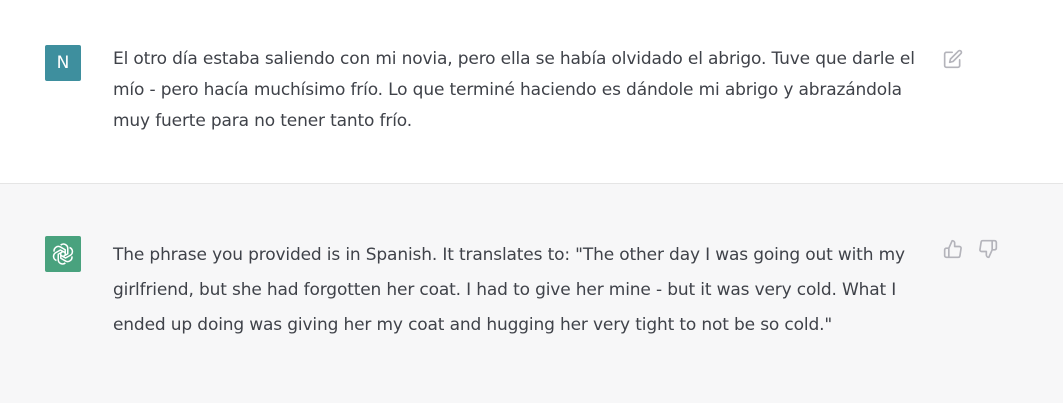 Image resolution: width=1063 pixels, height=403 pixels. I want to click on thumbs-down-icon, so click(988, 249).